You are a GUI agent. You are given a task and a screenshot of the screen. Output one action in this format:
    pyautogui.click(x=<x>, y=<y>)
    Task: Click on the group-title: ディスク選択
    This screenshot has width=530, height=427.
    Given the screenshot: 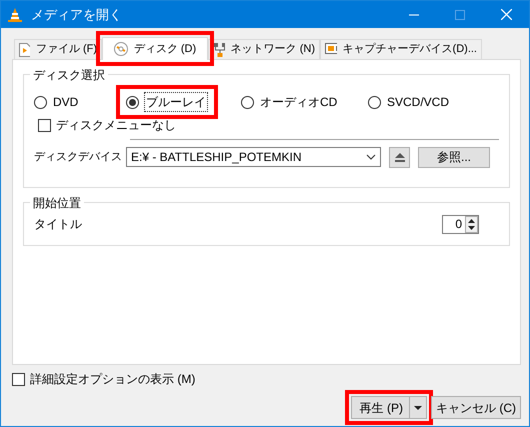 What is the action you would take?
    pyautogui.click(x=69, y=75)
    